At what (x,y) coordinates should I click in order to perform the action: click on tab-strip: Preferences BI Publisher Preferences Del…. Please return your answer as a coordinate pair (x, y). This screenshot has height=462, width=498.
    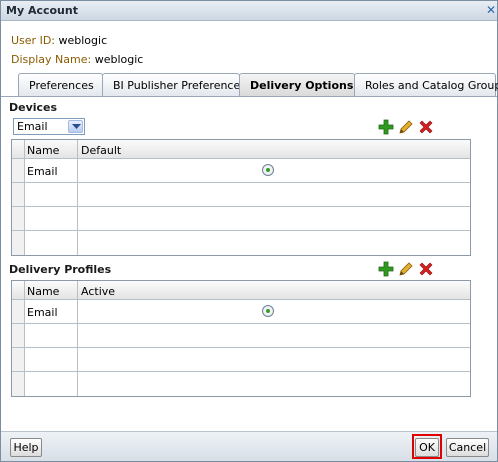
    Looking at the image, I should click on (258, 85).